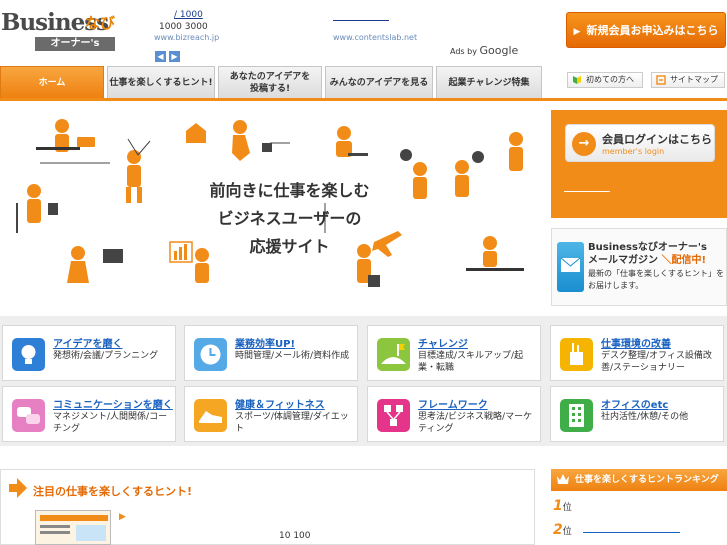 The image size is (727, 545). What do you see at coordinates (577, 32) in the screenshot?
I see `signup-arrow-icon: ▶` at bounding box center [577, 32].